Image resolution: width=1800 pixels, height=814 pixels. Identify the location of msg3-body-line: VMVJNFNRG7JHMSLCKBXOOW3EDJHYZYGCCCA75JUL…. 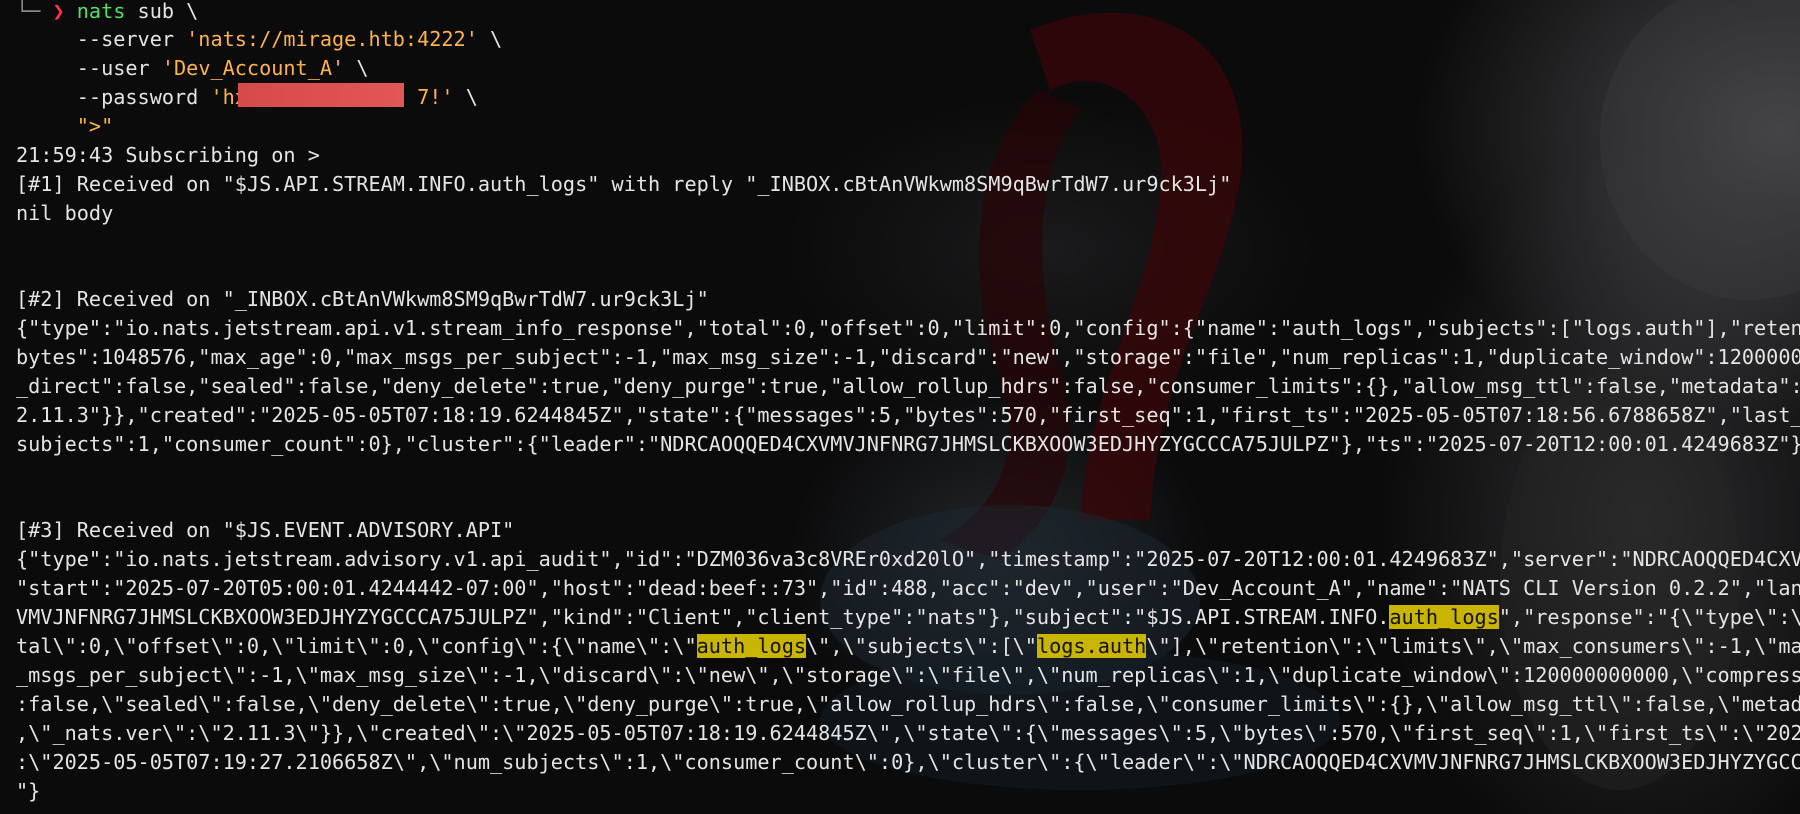
(908, 617).